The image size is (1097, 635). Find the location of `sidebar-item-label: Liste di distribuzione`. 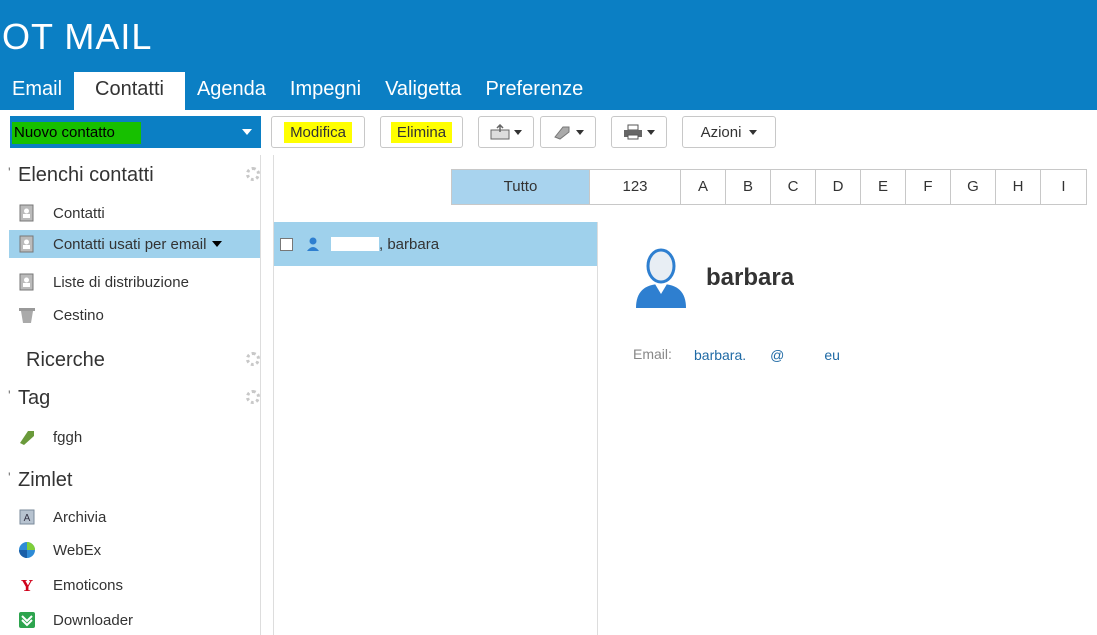

sidebar-item-label: Liste di distribuzione is located at coordinates (121, 282).